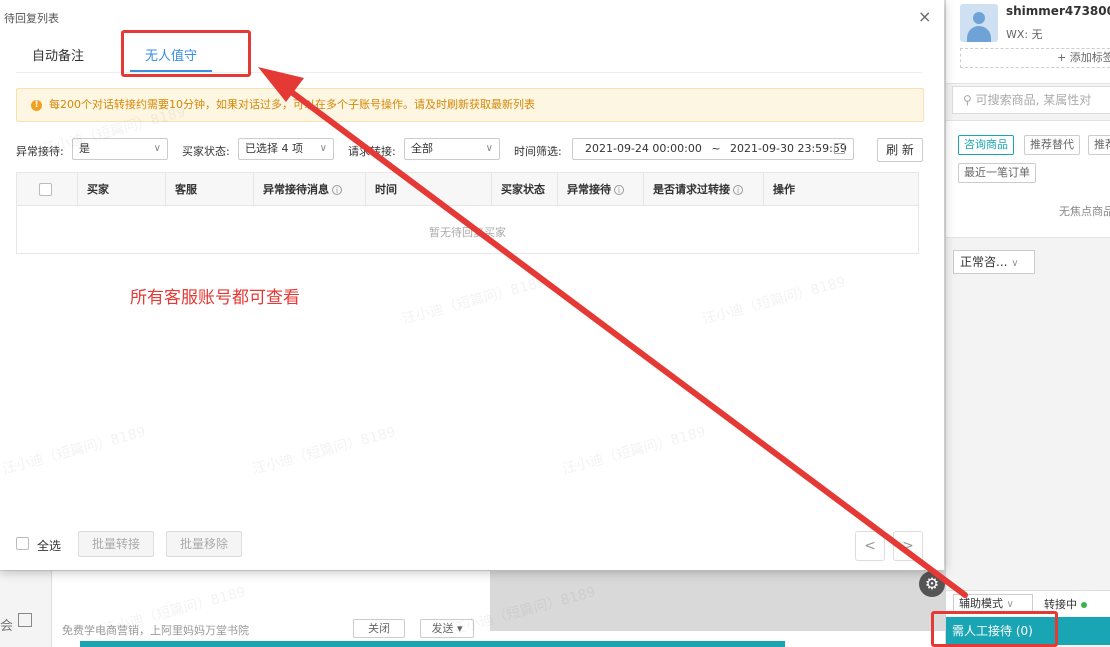 This screenshot has height=647, width=1110. I want to click on chip-consult-product: 咨询商品, so click(986, 145).